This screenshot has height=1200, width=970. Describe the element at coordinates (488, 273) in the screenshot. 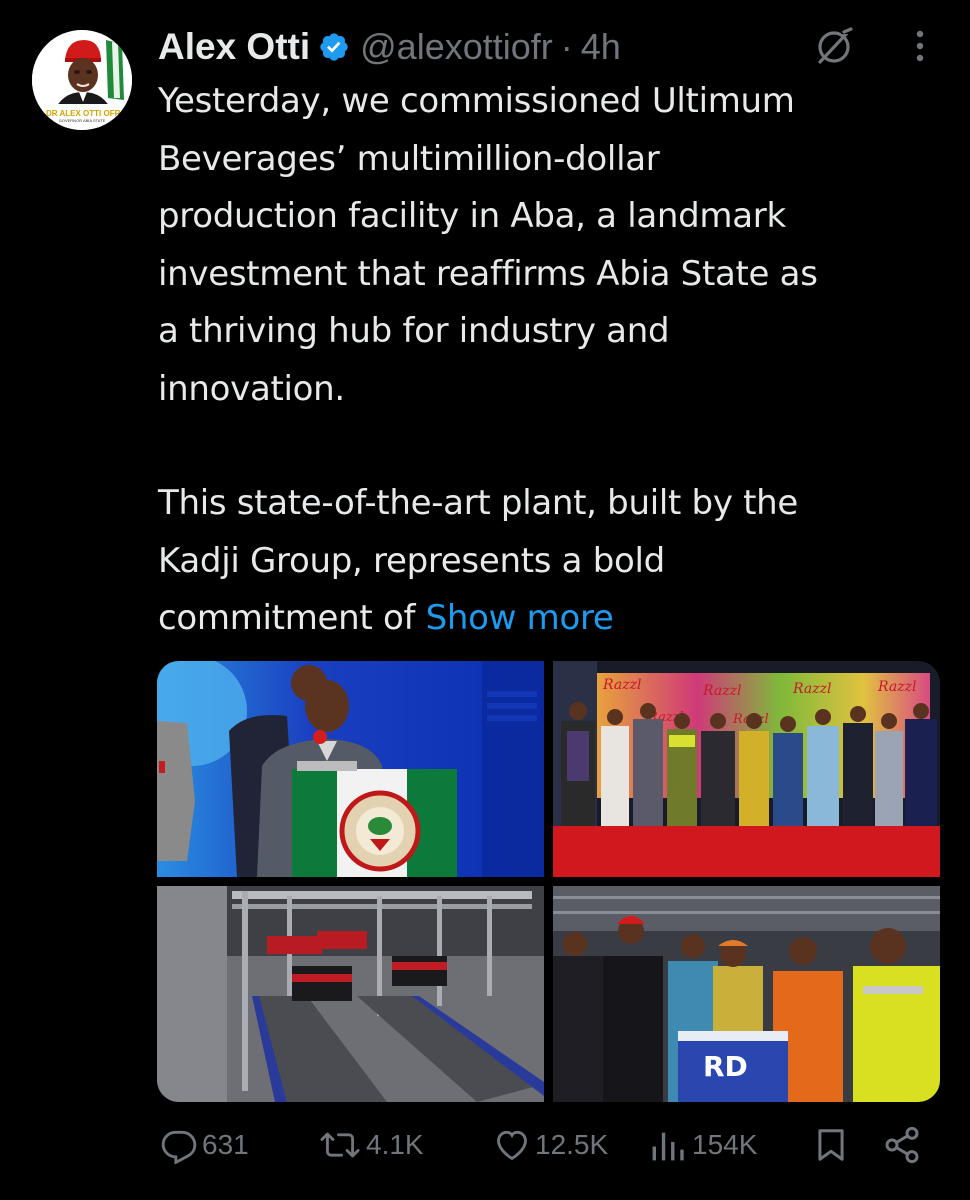

I see `text-line: investment that reaffirms Abia State as` at that location.